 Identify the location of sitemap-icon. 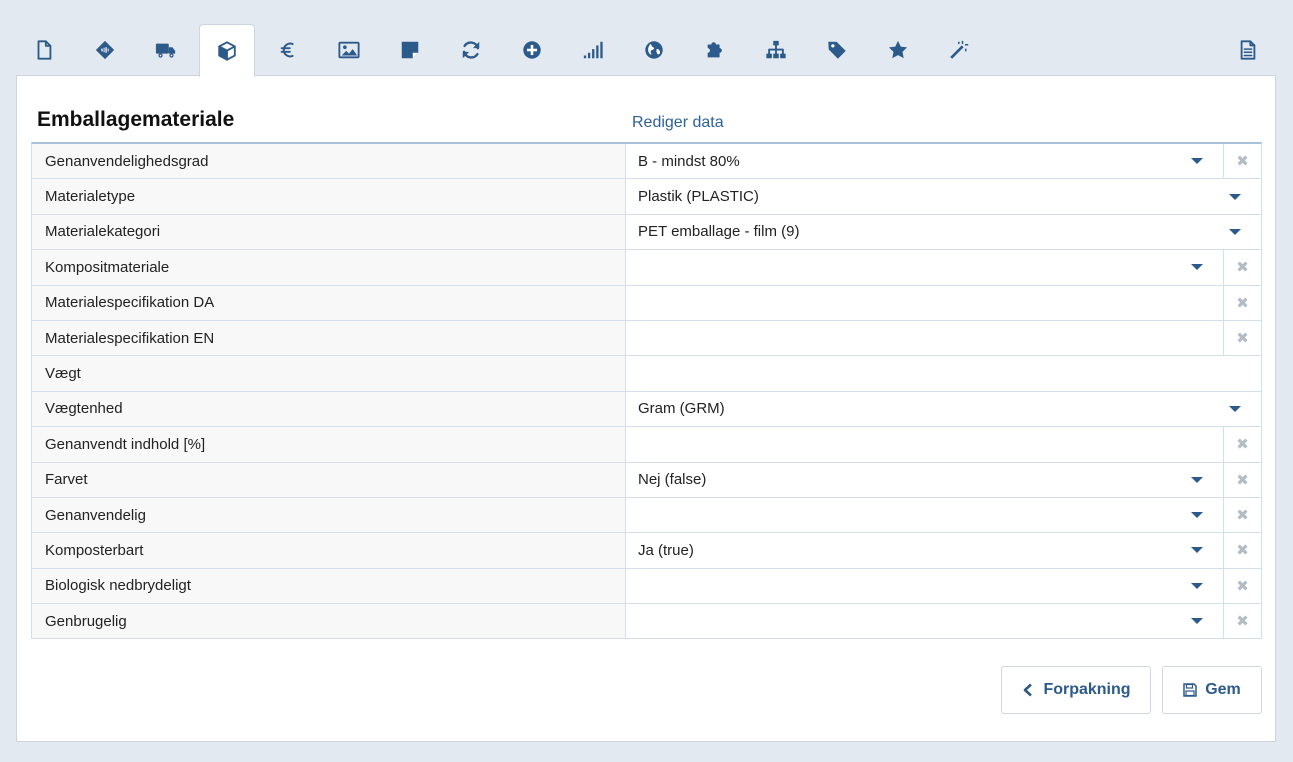
(776, 49).